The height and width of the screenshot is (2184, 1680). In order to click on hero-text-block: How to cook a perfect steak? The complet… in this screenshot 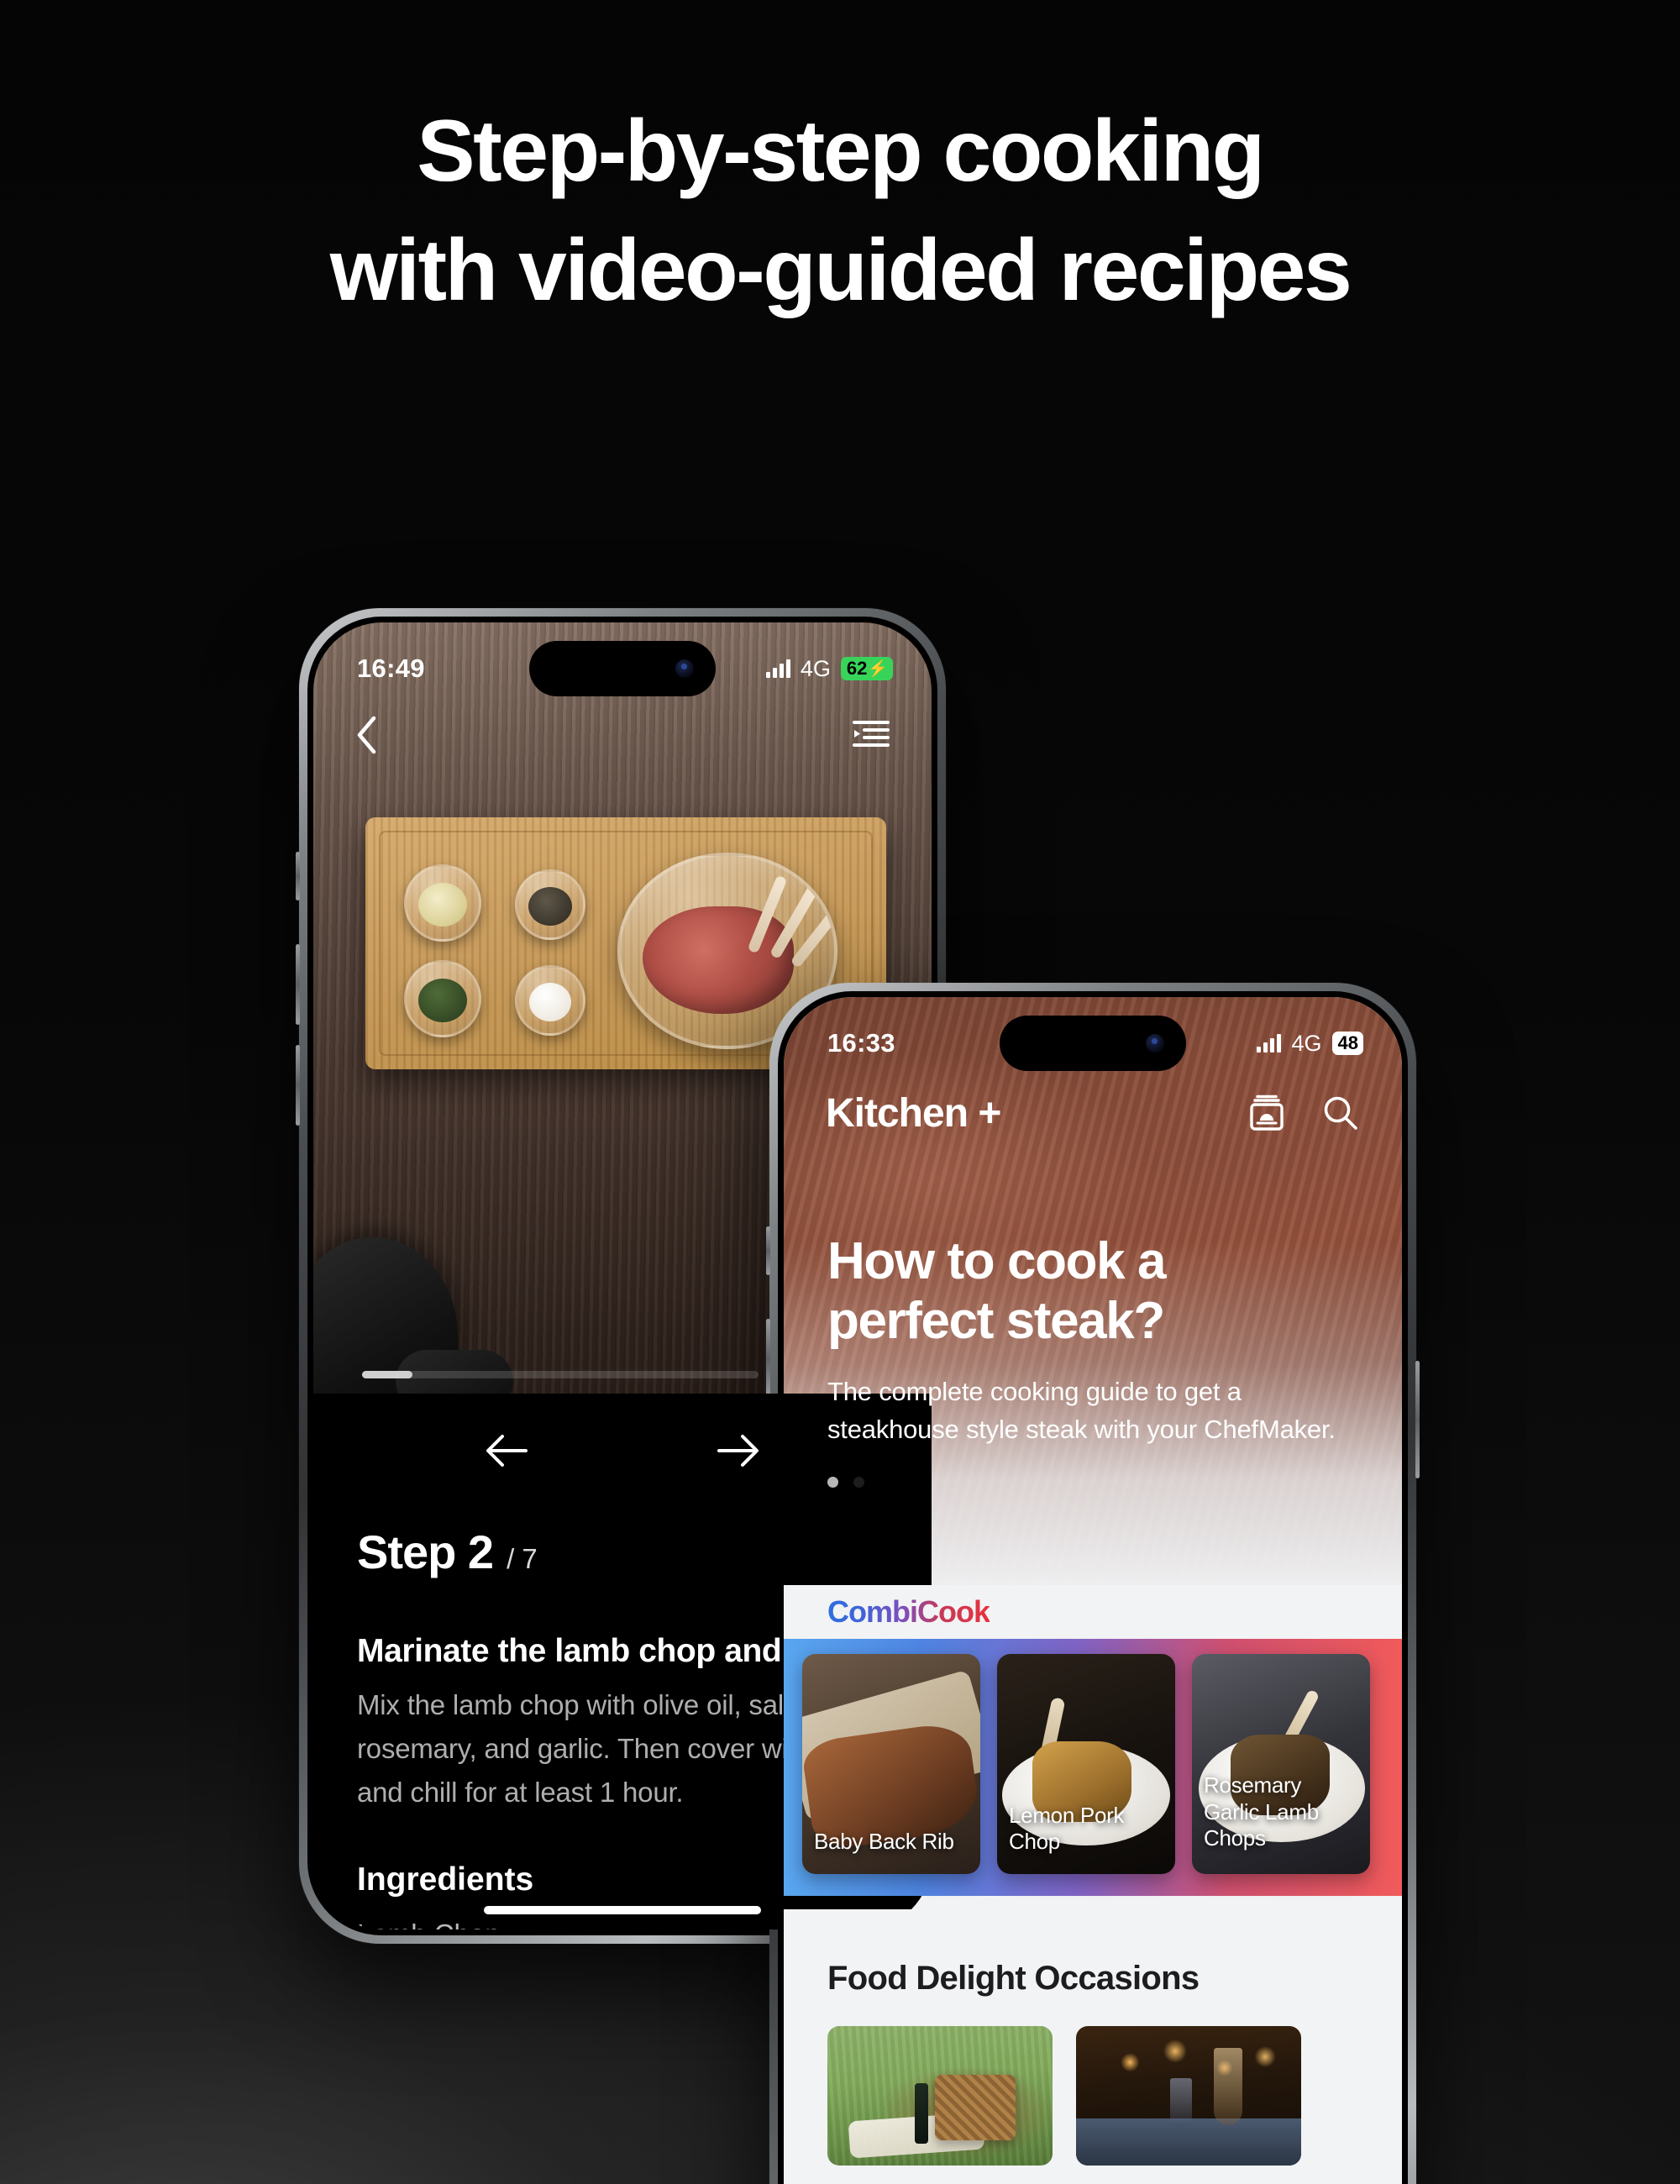, I will do `click(1092, 1360)`.